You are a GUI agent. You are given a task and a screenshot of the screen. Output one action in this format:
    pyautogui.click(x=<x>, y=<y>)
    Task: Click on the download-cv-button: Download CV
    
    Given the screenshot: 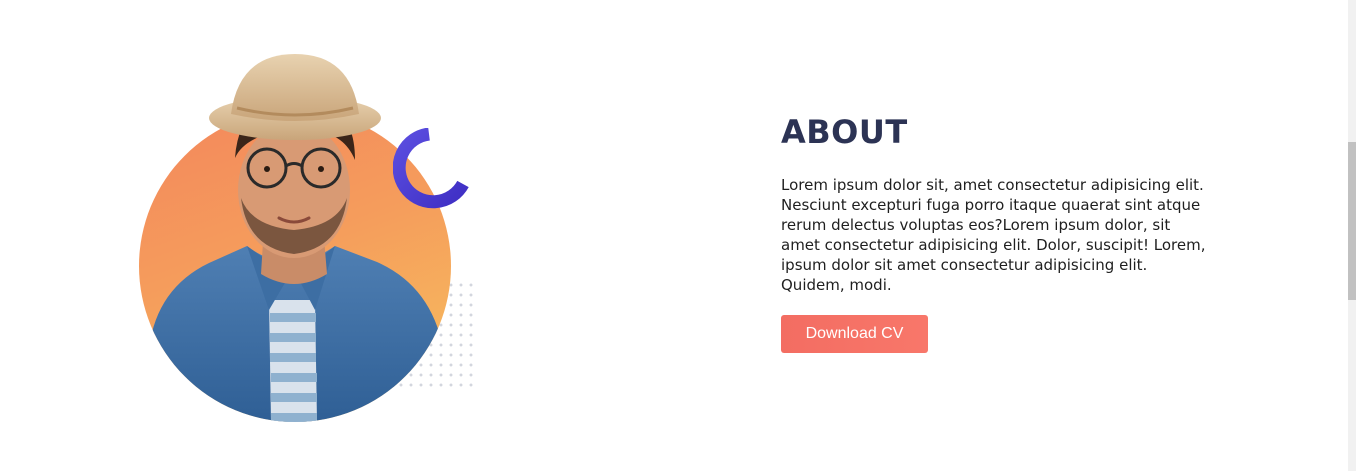 What is the action you would take?
    pyautogui.click(x=854, y=334)
    